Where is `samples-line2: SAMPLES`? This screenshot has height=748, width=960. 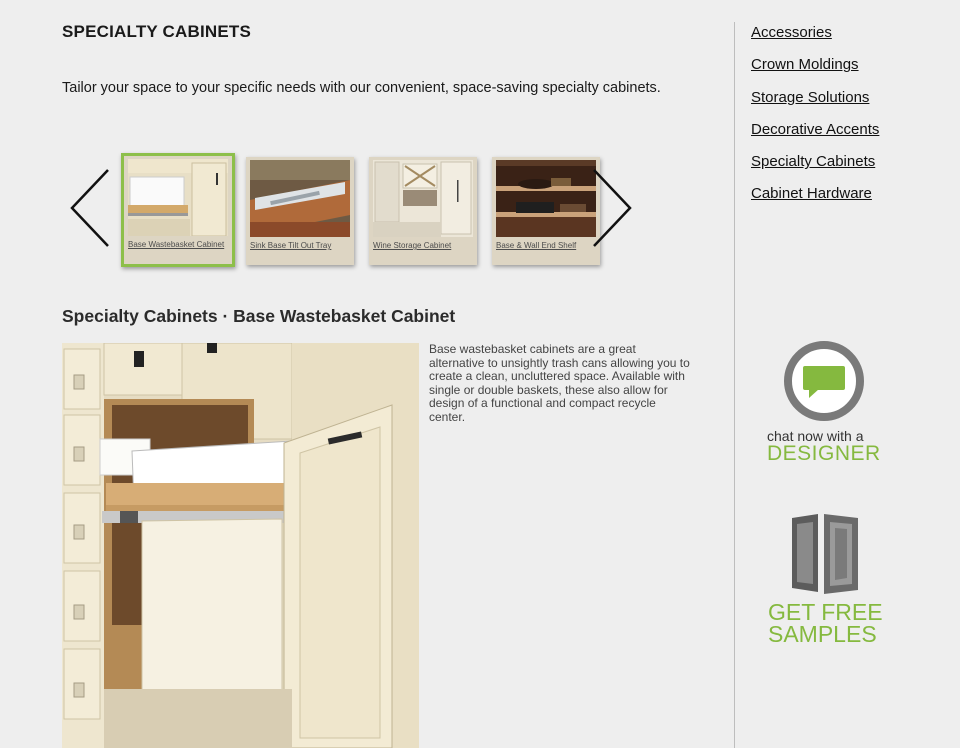
samples-line2: SAMPLES is located at coordinates (822, 634).